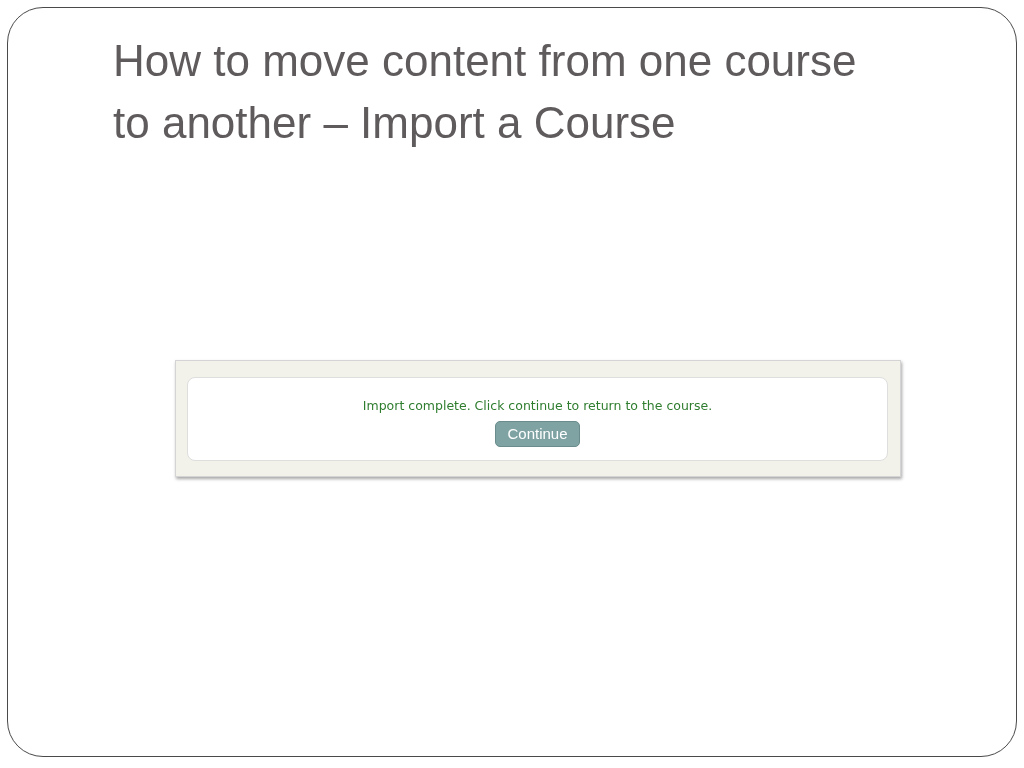 Image resolution: width=1024 pixels, height=768 pixels. Describe the element at coordinates (537, 405) in the screenshot. I see `import-message: Import complete. Click continue to return to the course.` at that location.